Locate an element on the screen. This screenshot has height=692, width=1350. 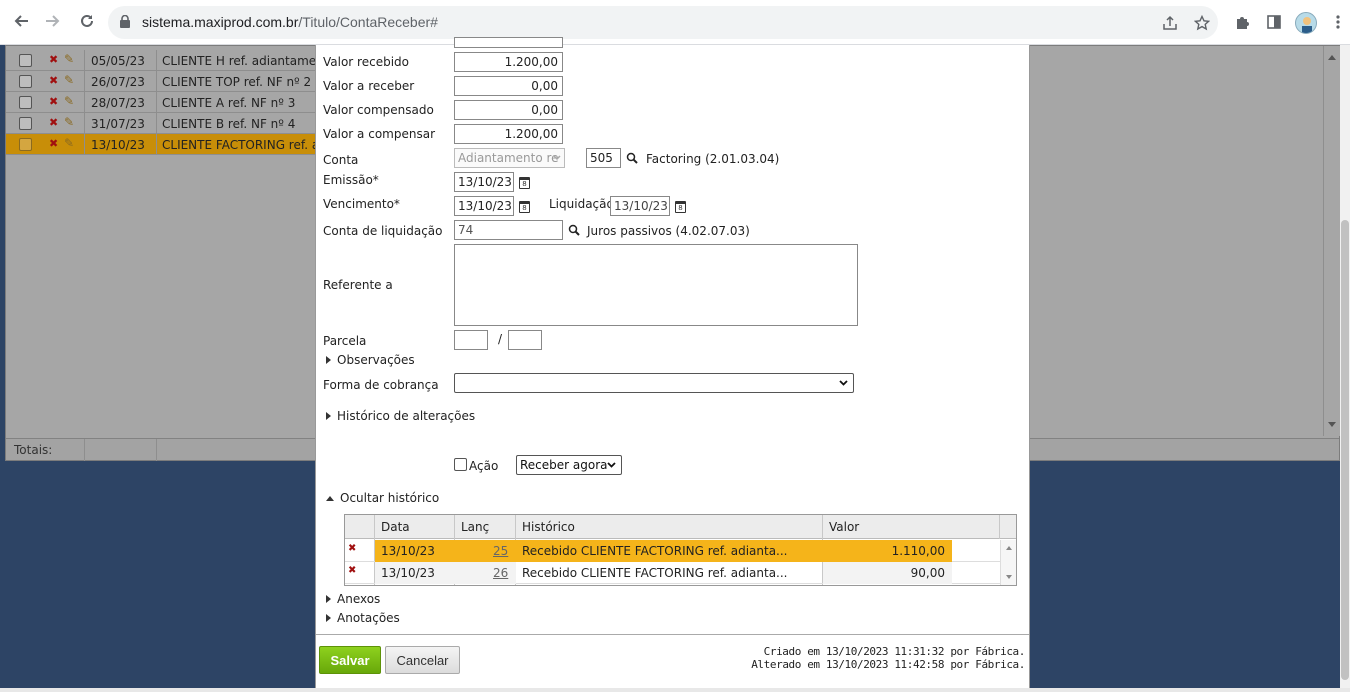
row-date: 13/10/23 is located at coordinates (120, 144).